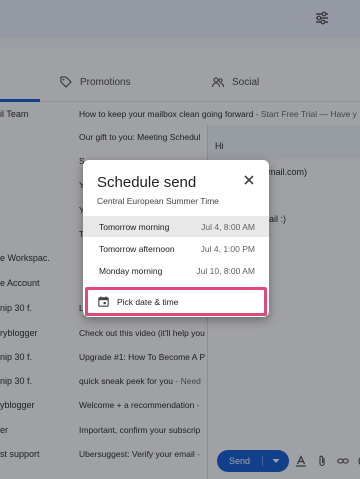  I want to click on schedule-option-monday-morning: Monday morning Jul 10, 8:00 AM, so click(176, 270).